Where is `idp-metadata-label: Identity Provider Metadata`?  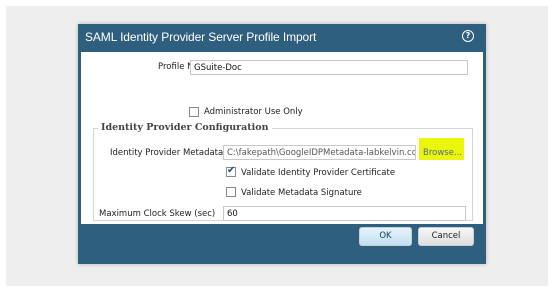 idp-metadata-label: Identity Provider Metadata is located at coordinates (167, 153).